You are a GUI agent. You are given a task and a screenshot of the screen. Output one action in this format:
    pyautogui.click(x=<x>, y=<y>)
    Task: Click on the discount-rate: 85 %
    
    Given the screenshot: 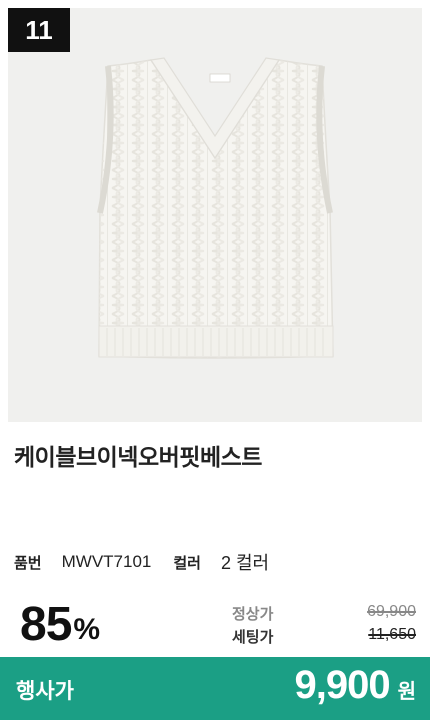 What is the action you would take?
    pyautogui.click(x=60, y=623)
    